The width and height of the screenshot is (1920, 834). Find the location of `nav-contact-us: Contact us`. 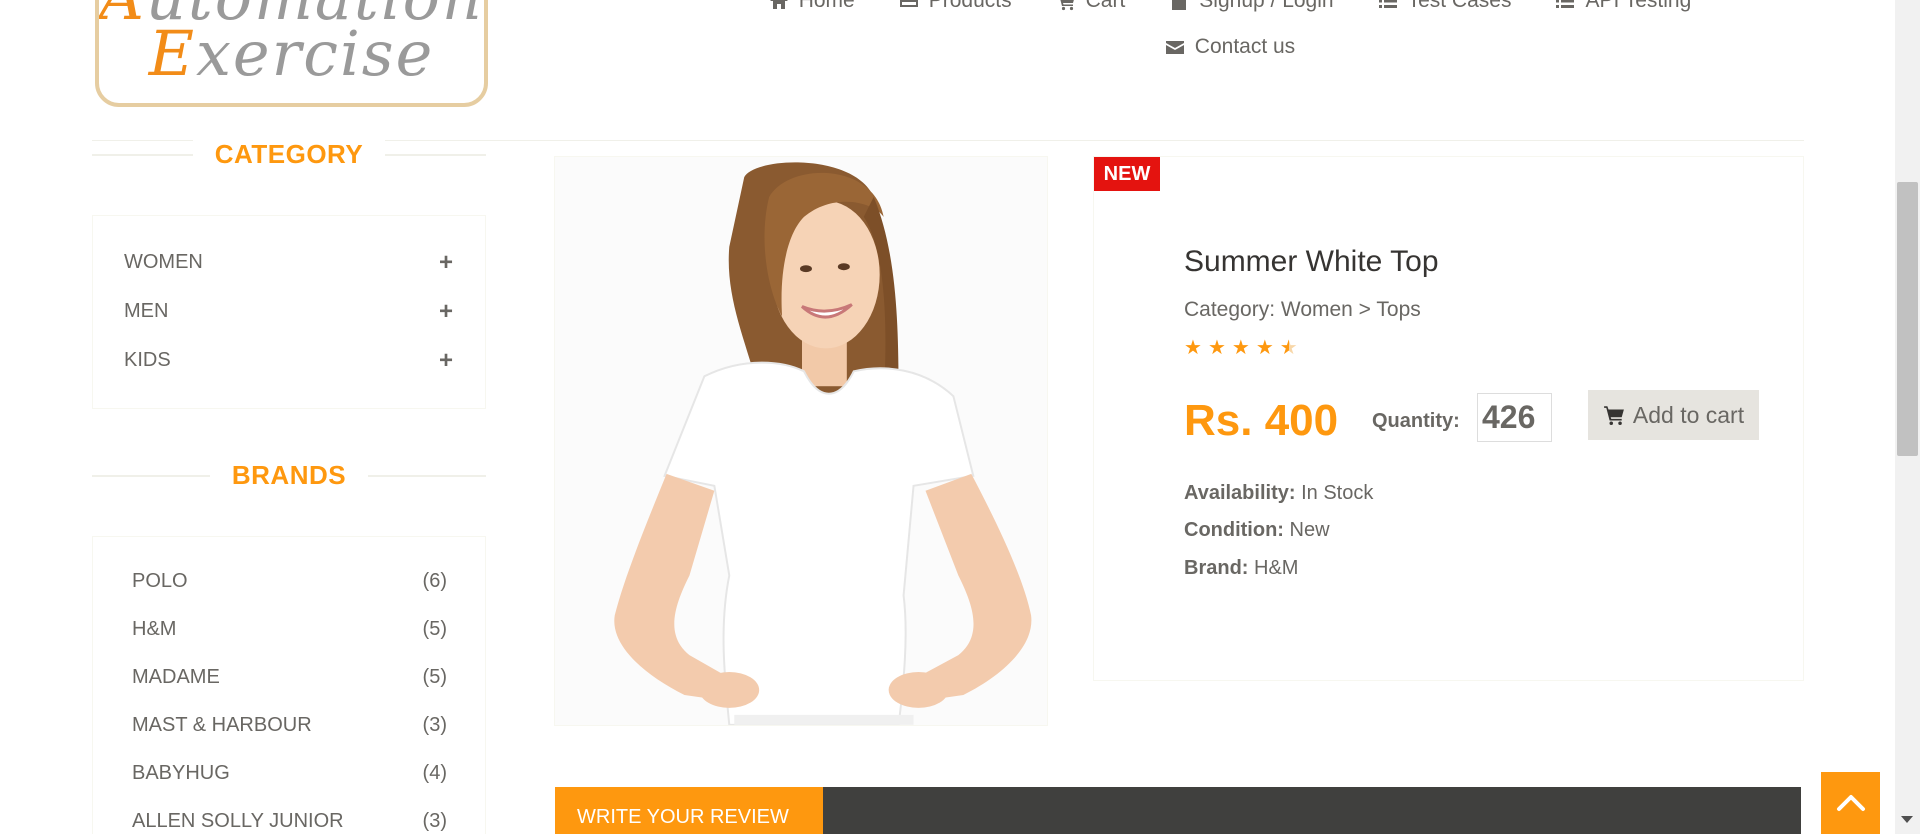

nav-contact-us: Contact us is located at coordinates (1230, 47).